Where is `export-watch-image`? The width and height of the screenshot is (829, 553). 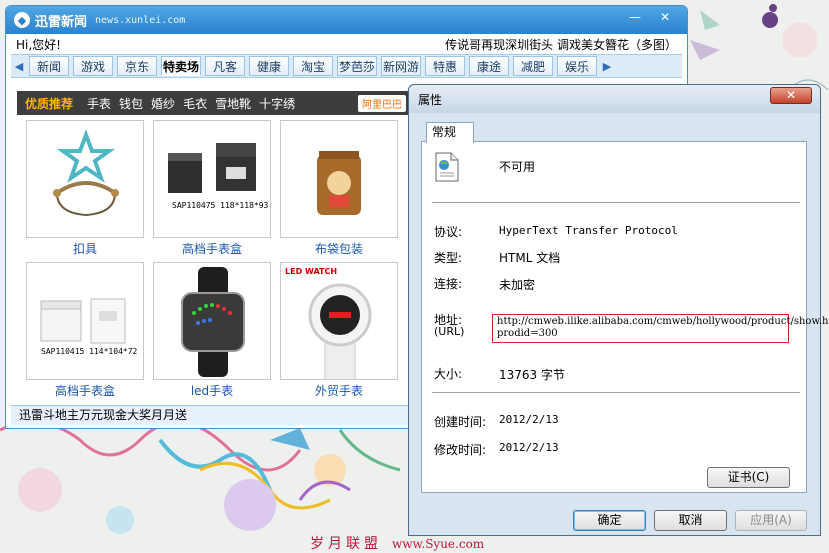
export-watch-image is located at coordinates (340, 331).